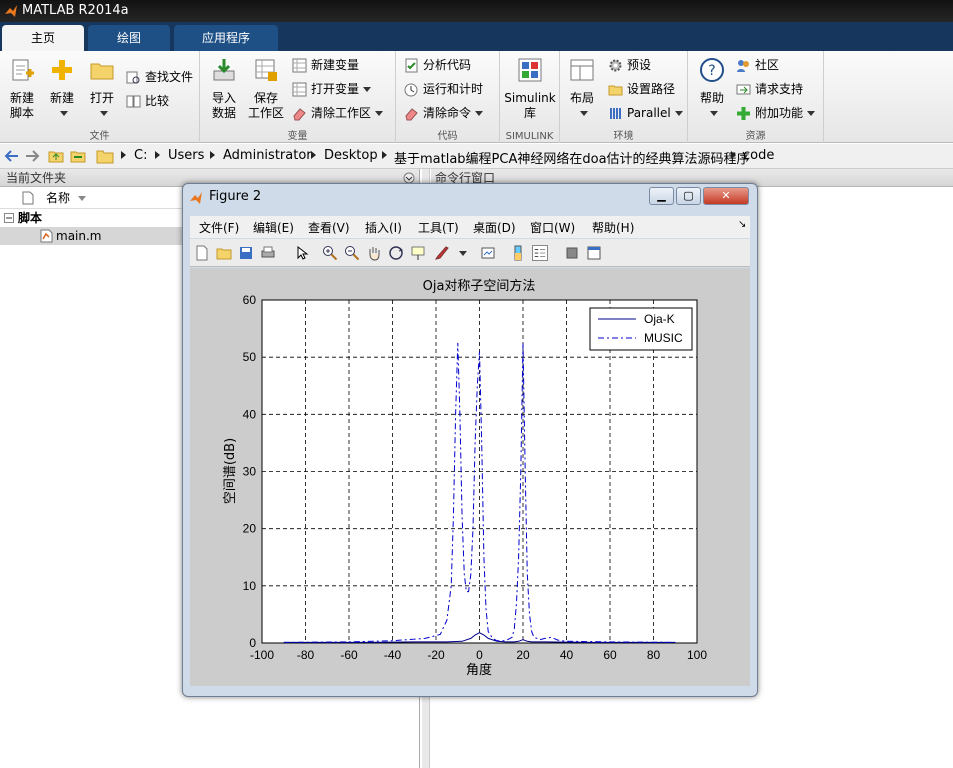 This screenshot has height=768, width=953. What do you see at coordinates (22, 89) in the screenshot?
I see `new-script-button: 新建 脚本` at bounding box center [22, 89].